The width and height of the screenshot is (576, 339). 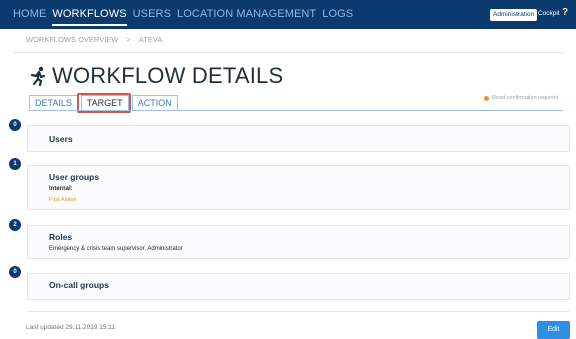 I want to click on tab-target: TARGET, so click(x=104, y=103).